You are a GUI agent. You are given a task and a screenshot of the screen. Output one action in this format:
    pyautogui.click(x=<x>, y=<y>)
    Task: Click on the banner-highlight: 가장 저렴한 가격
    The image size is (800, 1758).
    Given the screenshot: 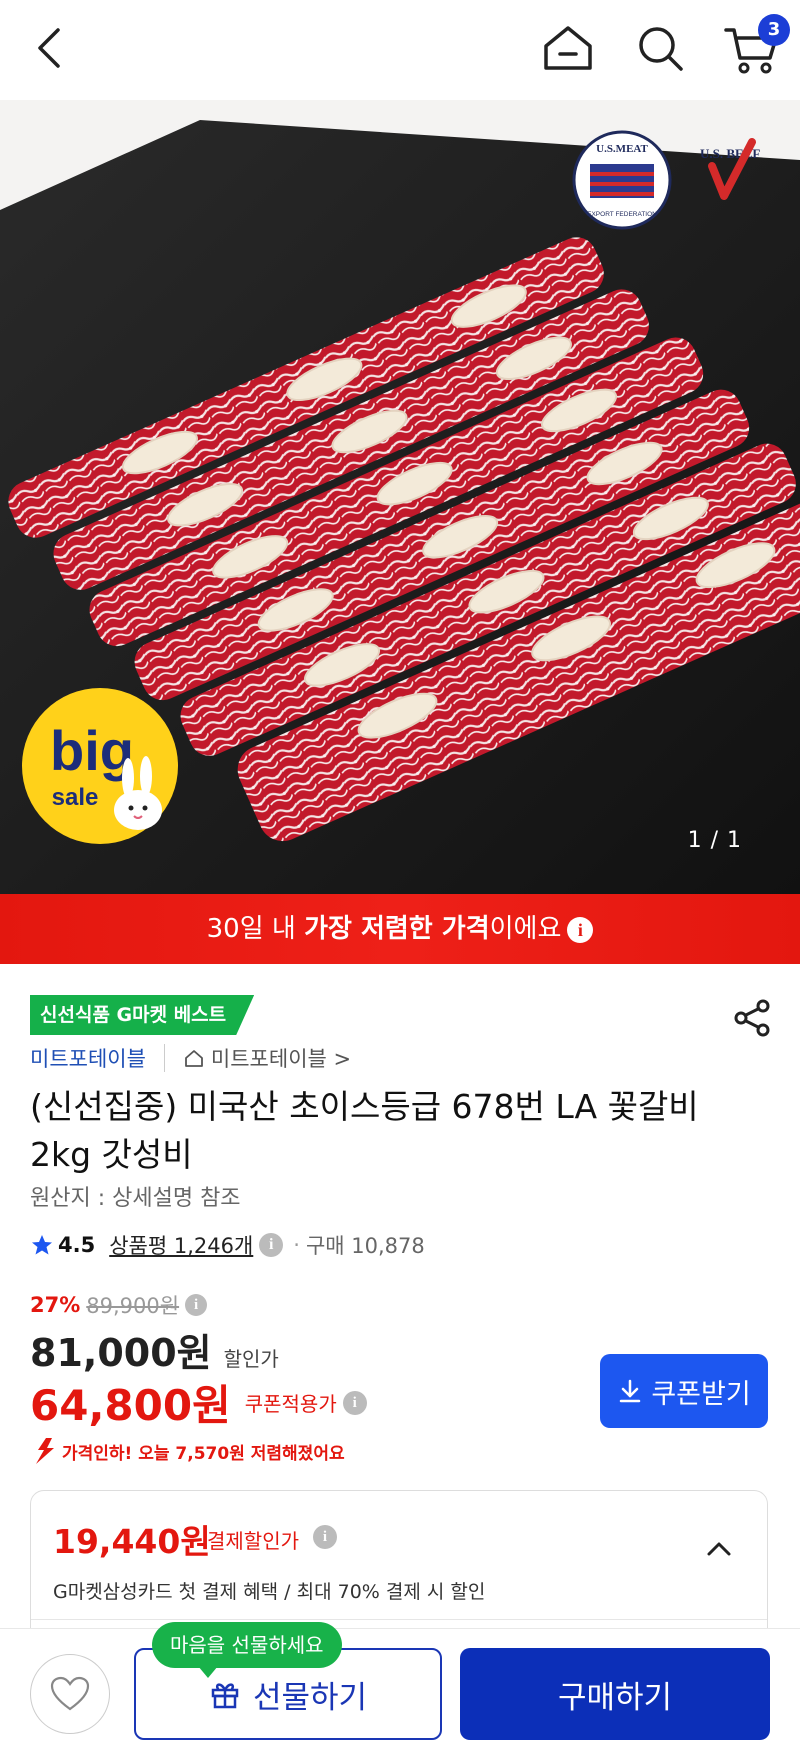 What is the action you would take?
    pyautogui.click(x=397, y=929)
    